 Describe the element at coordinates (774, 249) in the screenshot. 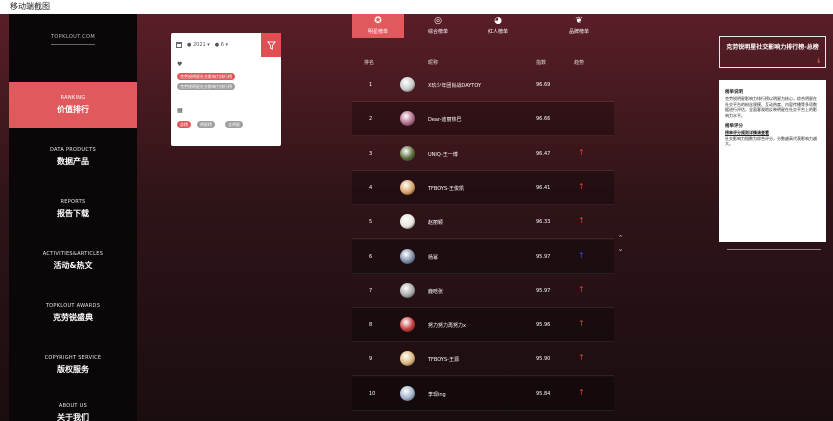

I see `panel-divider` at that location.